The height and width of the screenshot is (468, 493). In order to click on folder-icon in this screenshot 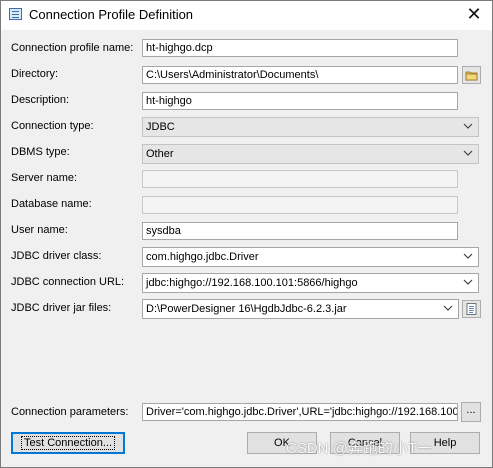, I will do `click(471, 76)`.